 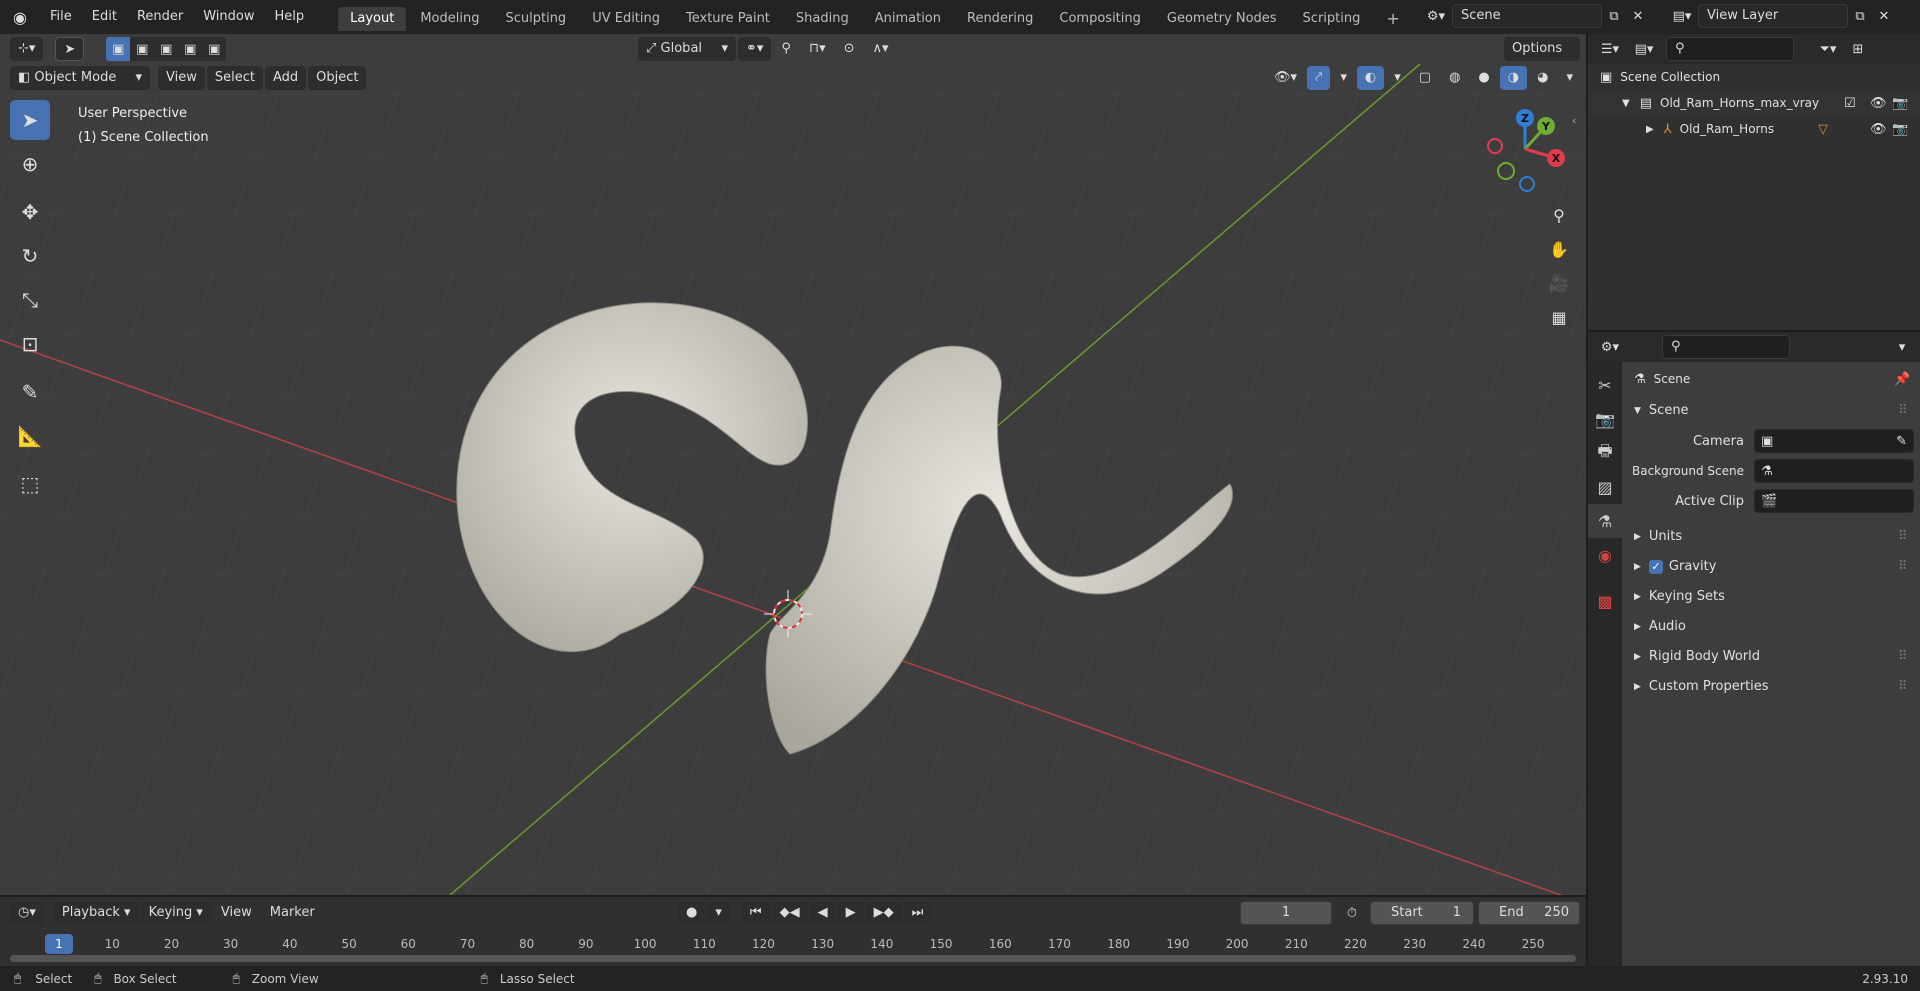 What do you see at coordinates (118, 49) in the screenshot?
I see `select-mode-set-icon: ▣` at bounding box center [118, 49].